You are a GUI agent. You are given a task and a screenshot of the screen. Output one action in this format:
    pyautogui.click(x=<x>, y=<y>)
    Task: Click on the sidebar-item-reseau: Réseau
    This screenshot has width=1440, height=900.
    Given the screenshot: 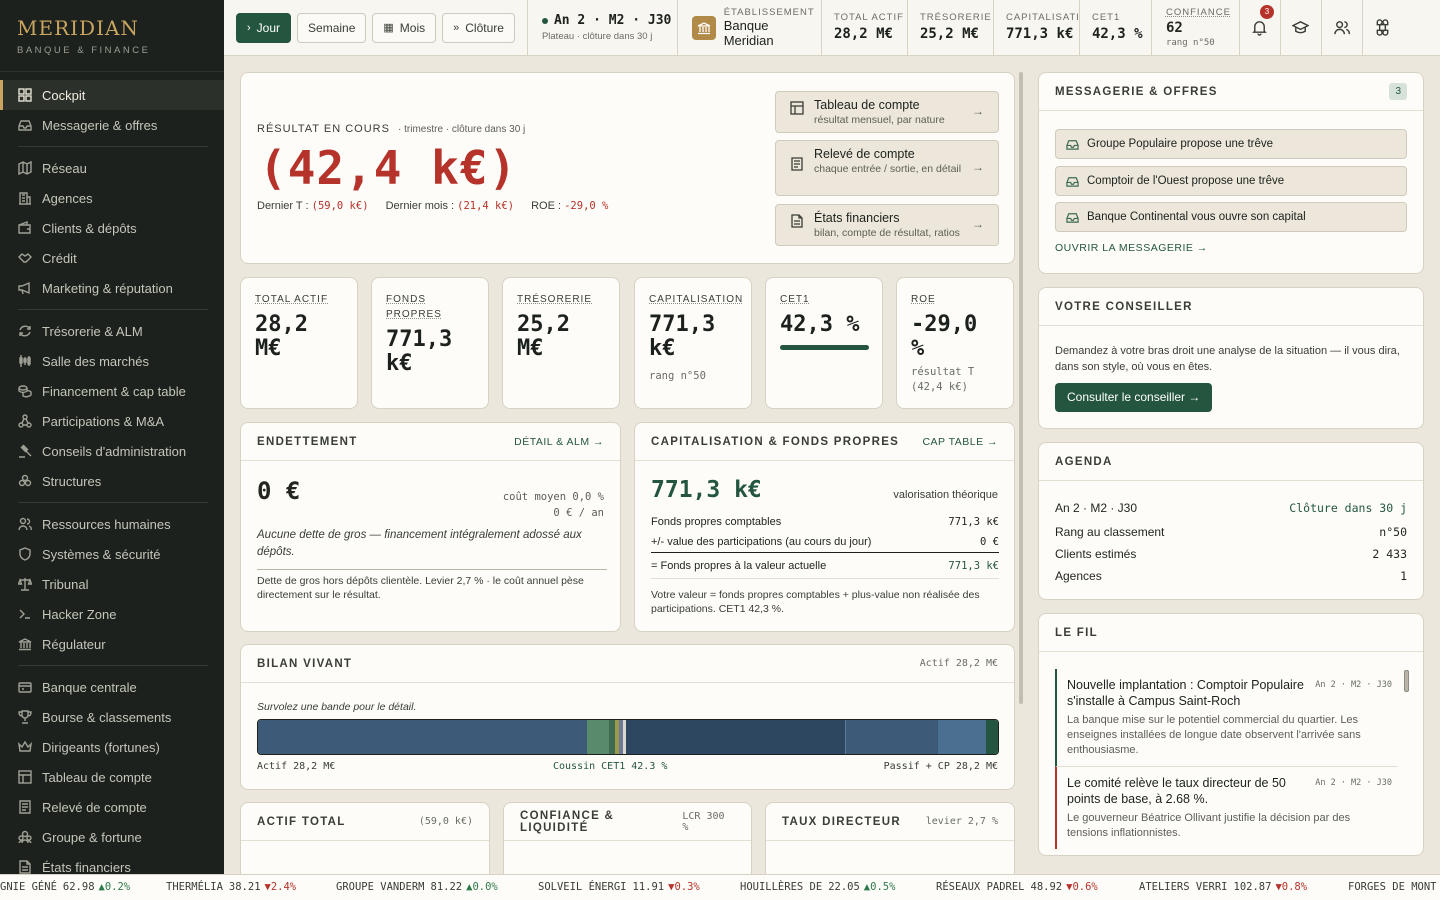 What is the action you would take?
    pyautogui.click(x=112, y=168)
    